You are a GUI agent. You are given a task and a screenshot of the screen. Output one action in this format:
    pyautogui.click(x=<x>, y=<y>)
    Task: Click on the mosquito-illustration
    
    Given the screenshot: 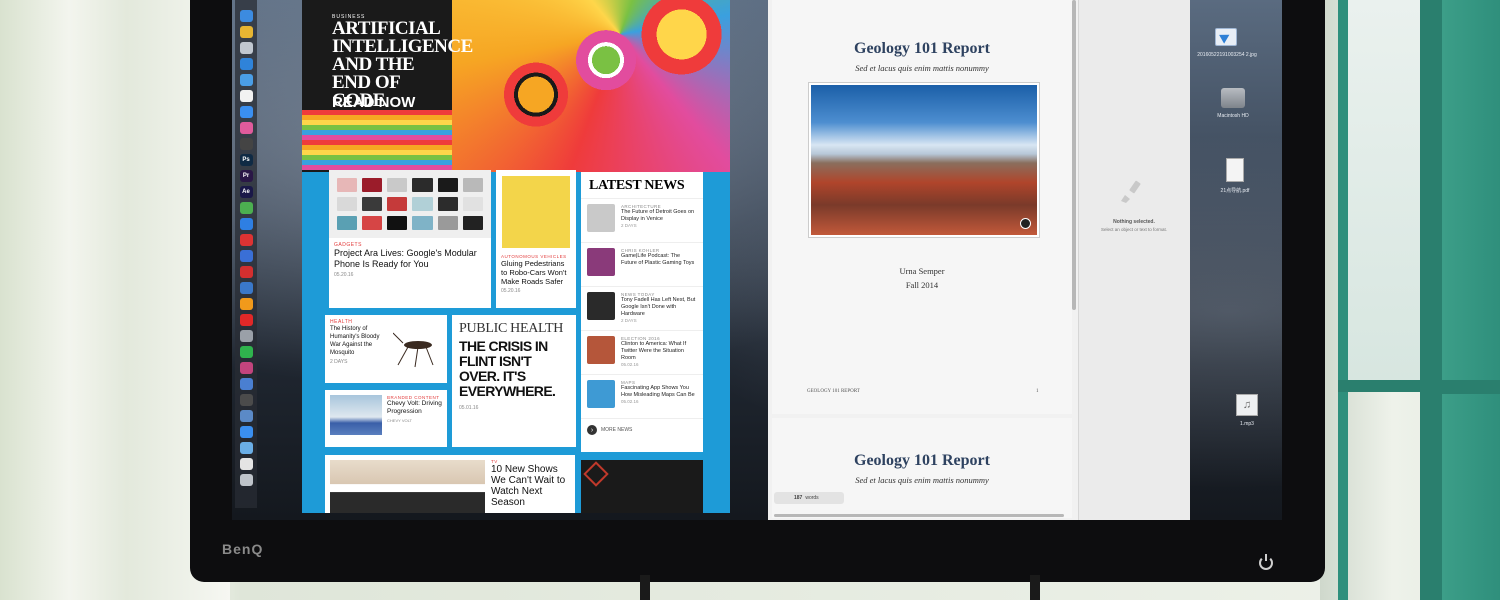 What is the action you would take?
    pyautogui.click(x=413, y=350)
    